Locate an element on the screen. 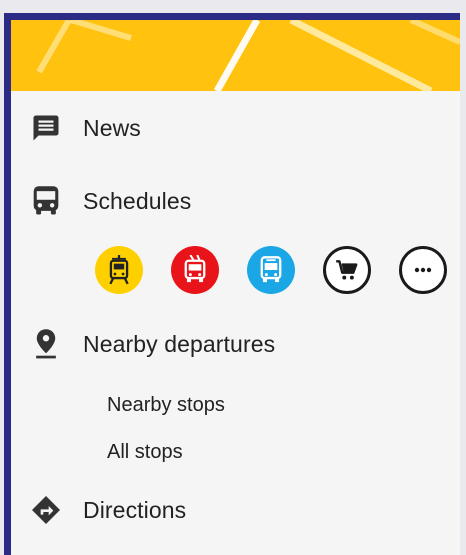 The image size is (466, 555). tram-icon is located at coordinates (119, 270).